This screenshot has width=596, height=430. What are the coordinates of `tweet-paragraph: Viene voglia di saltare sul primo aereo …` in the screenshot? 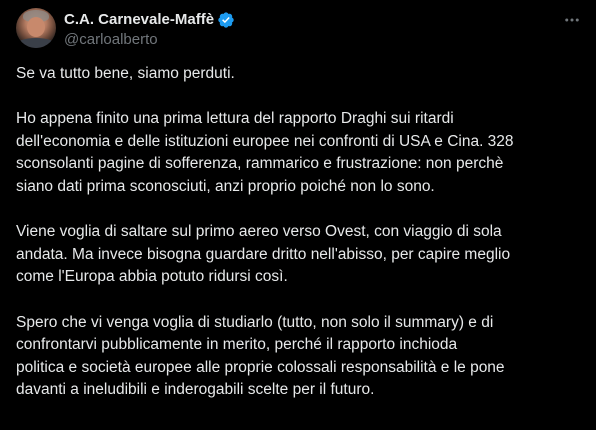 It's located at (263, 254).